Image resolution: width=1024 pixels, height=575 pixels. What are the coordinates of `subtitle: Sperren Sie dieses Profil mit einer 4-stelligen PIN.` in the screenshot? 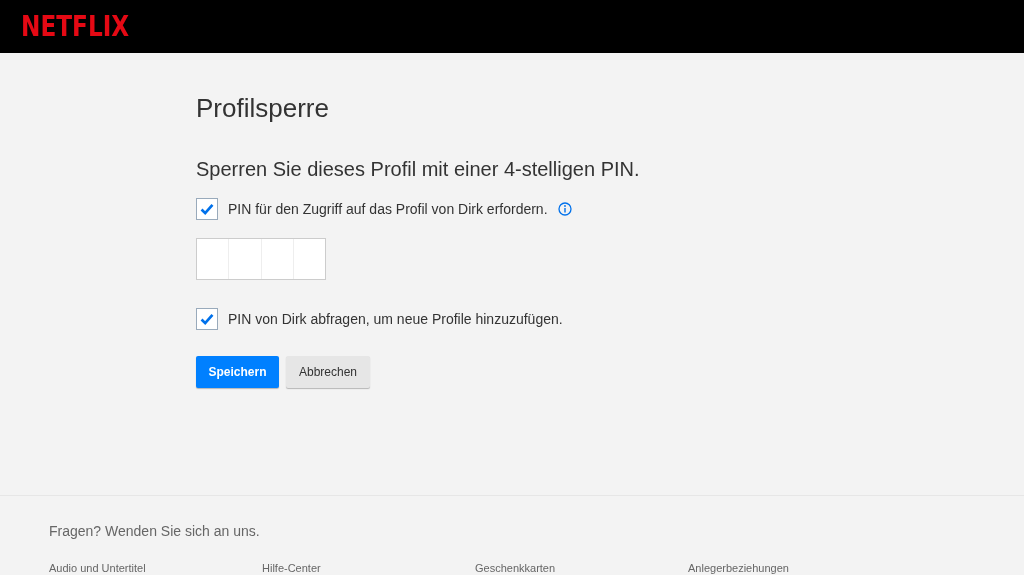 It's located at (418, 169).